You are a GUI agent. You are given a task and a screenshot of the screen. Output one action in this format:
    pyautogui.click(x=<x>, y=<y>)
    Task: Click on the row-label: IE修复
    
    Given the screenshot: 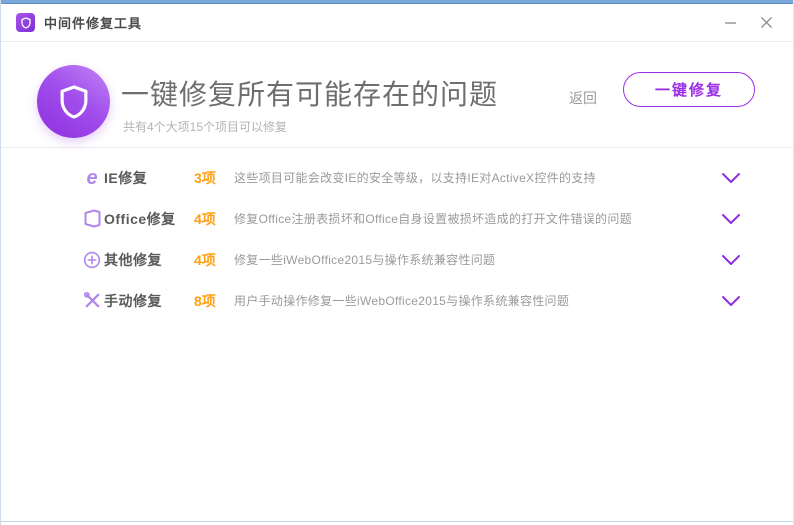 What is the action you would take?
    pyautogui.click(x=126, y=177)
    